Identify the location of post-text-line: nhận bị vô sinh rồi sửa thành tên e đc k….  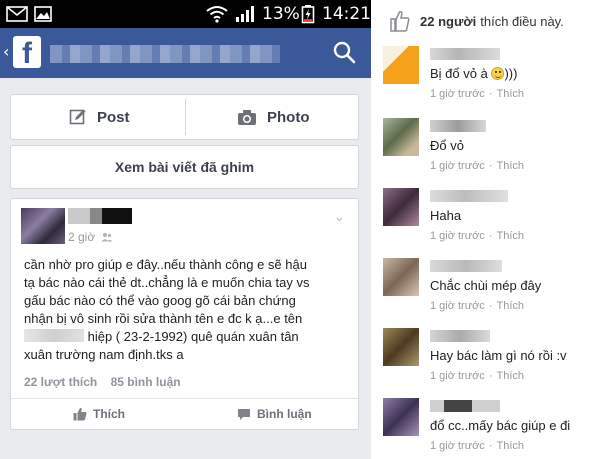
(163, 318).